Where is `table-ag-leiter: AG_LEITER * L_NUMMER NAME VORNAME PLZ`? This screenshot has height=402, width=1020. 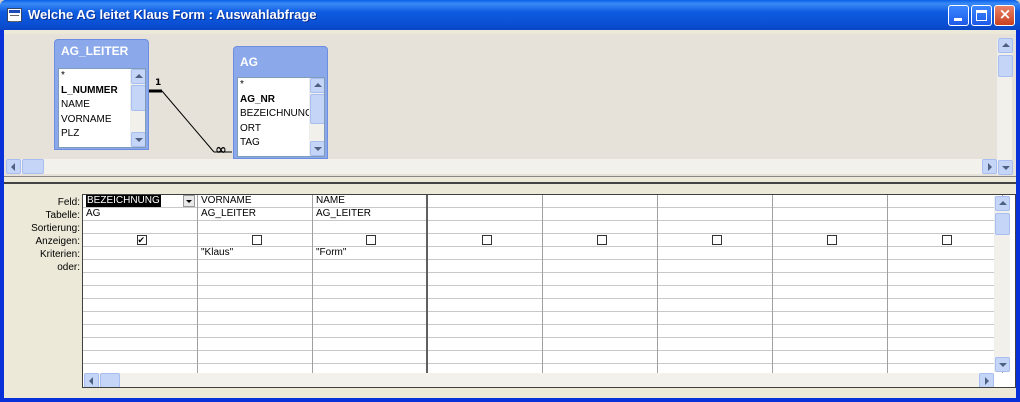
table-ag-leiter: AG_LEITER * L_NUMMER NAME VORNAME PLZ is located at coordinates (101, 94).